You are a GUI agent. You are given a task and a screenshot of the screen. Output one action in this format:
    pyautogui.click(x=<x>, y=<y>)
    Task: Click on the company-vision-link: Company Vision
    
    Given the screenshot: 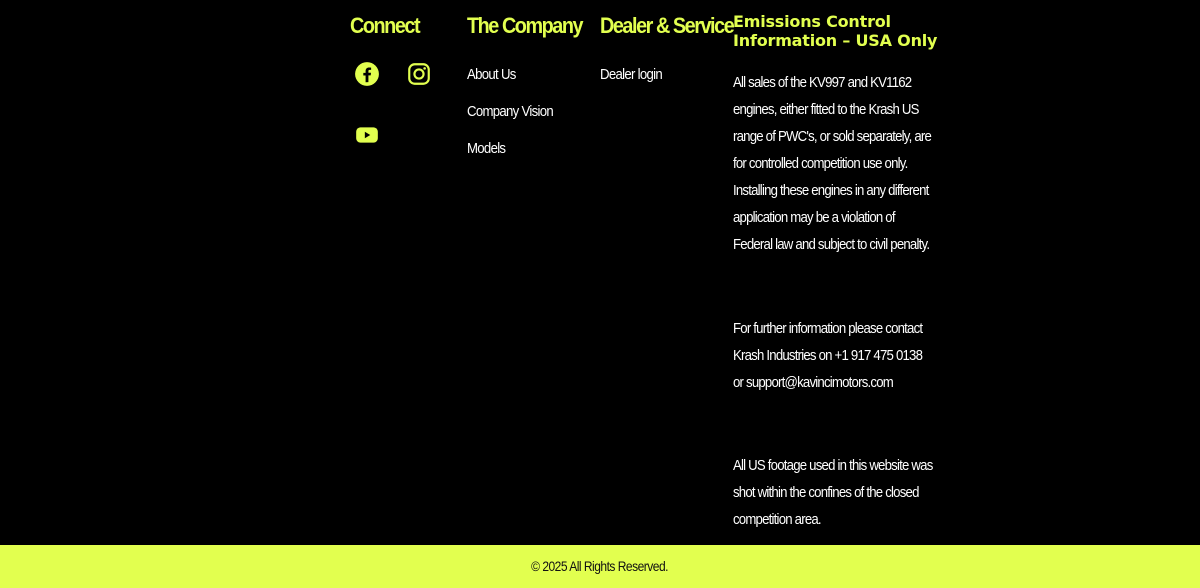 What is the action you would take?
    pyautogui.click(x=510, y=111)
    